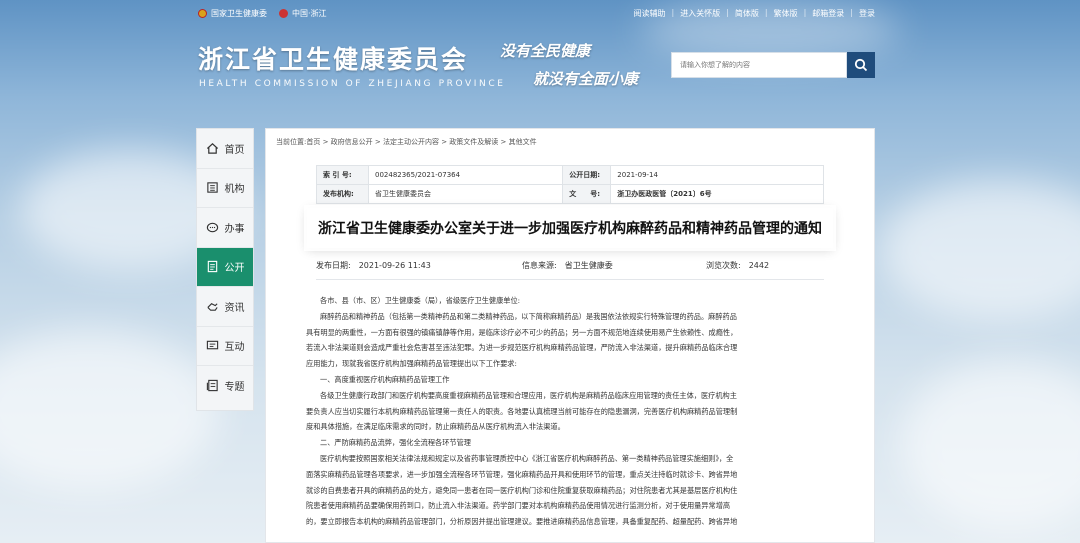 Image resolution: width=1080 pixels, height=543 pixels. I want to click on slogan-line-2: 就没有全面小康, so click(586, 79).